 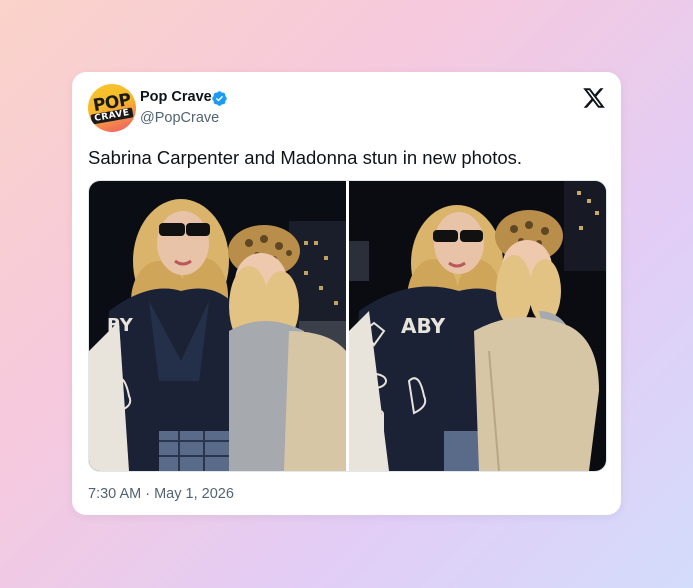 What do you see at coordinates (179, 118) in the screenshot?
I see `author-handle: @PopCrave` at bounding box center [179, 118].